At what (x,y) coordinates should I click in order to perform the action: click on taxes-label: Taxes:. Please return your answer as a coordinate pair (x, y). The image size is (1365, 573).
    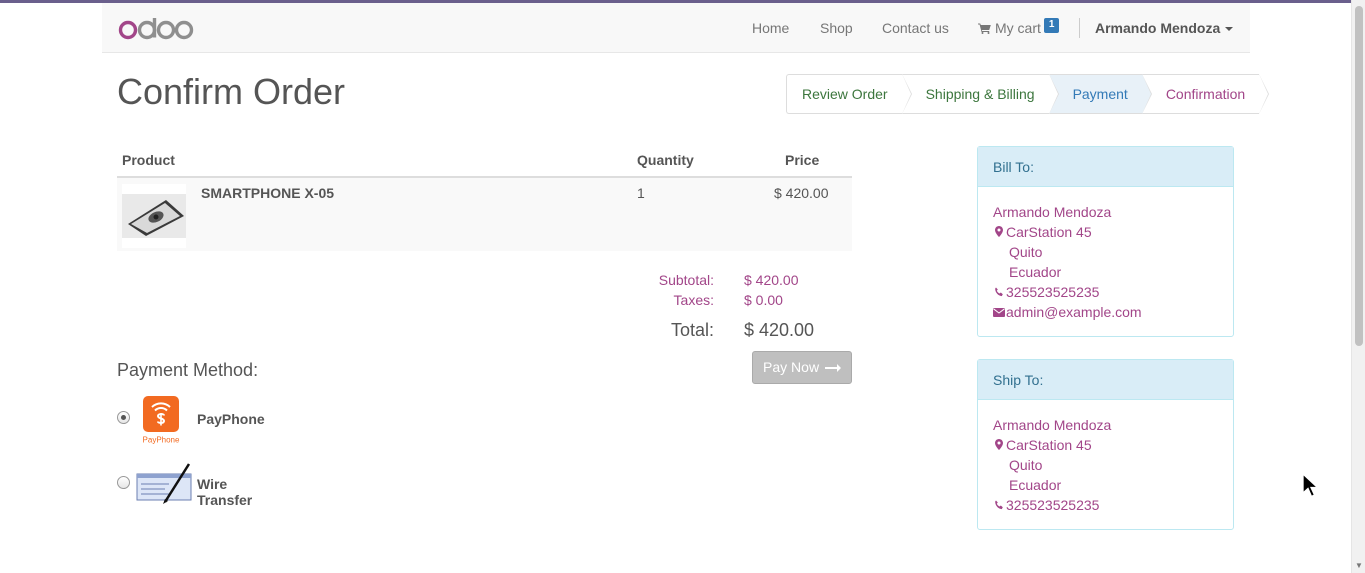
    Looking at the image, I should click on (693, 300).